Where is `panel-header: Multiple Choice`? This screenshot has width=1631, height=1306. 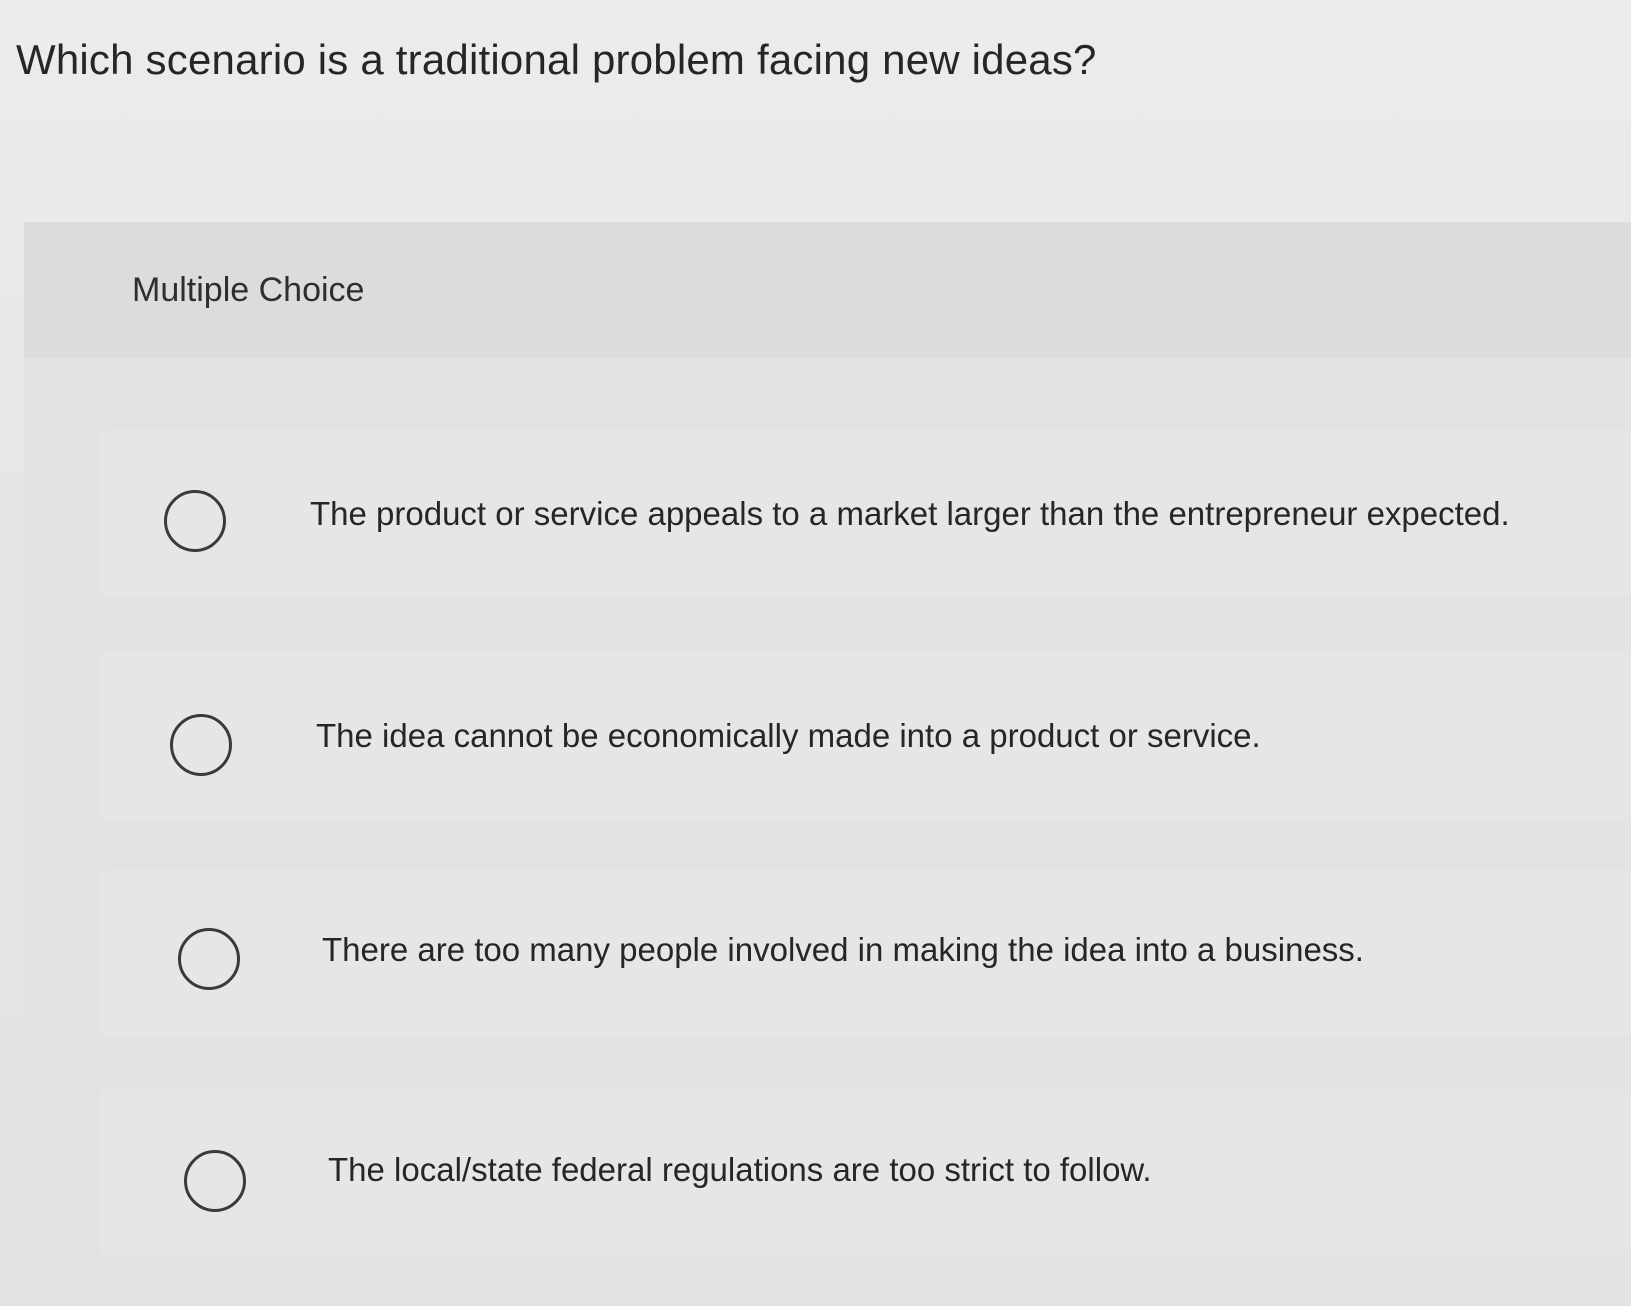 panel-header: Multiple Choice is located at coordinates (827, 290).